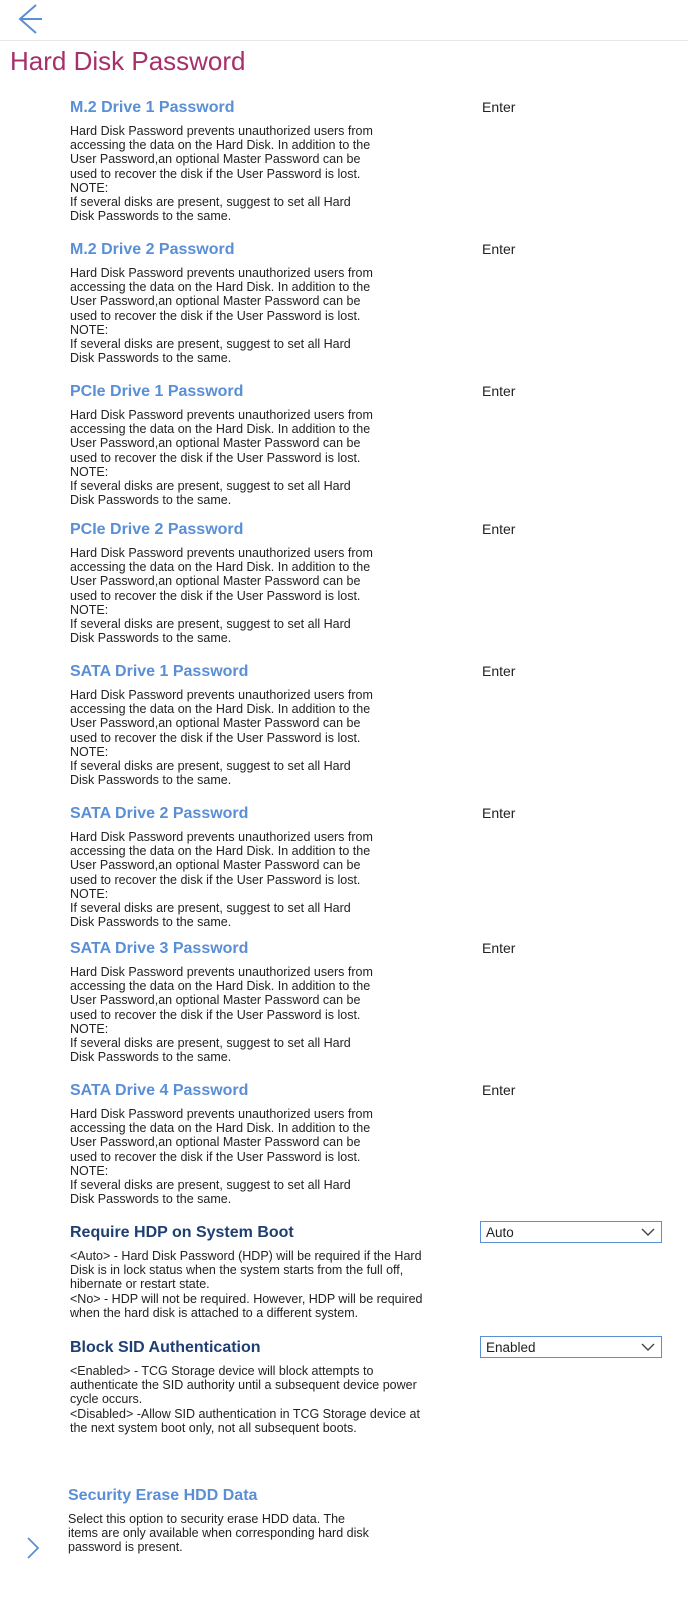 This screenshot has height=1621, width=688. What do you see at coordinates (370, 108) in the screenshot?
I see `drive-password-label: M.2 Drive 1 Password` at bounding box center [370, 108].